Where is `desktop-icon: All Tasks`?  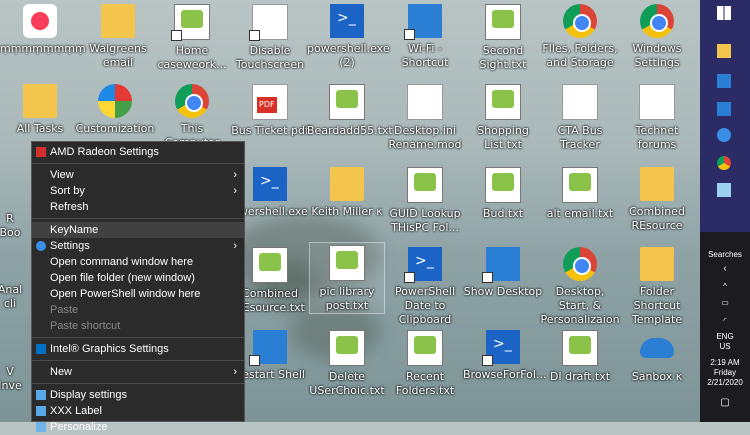 desktop-icon: All Tasks is located at coordinates (40, 109).